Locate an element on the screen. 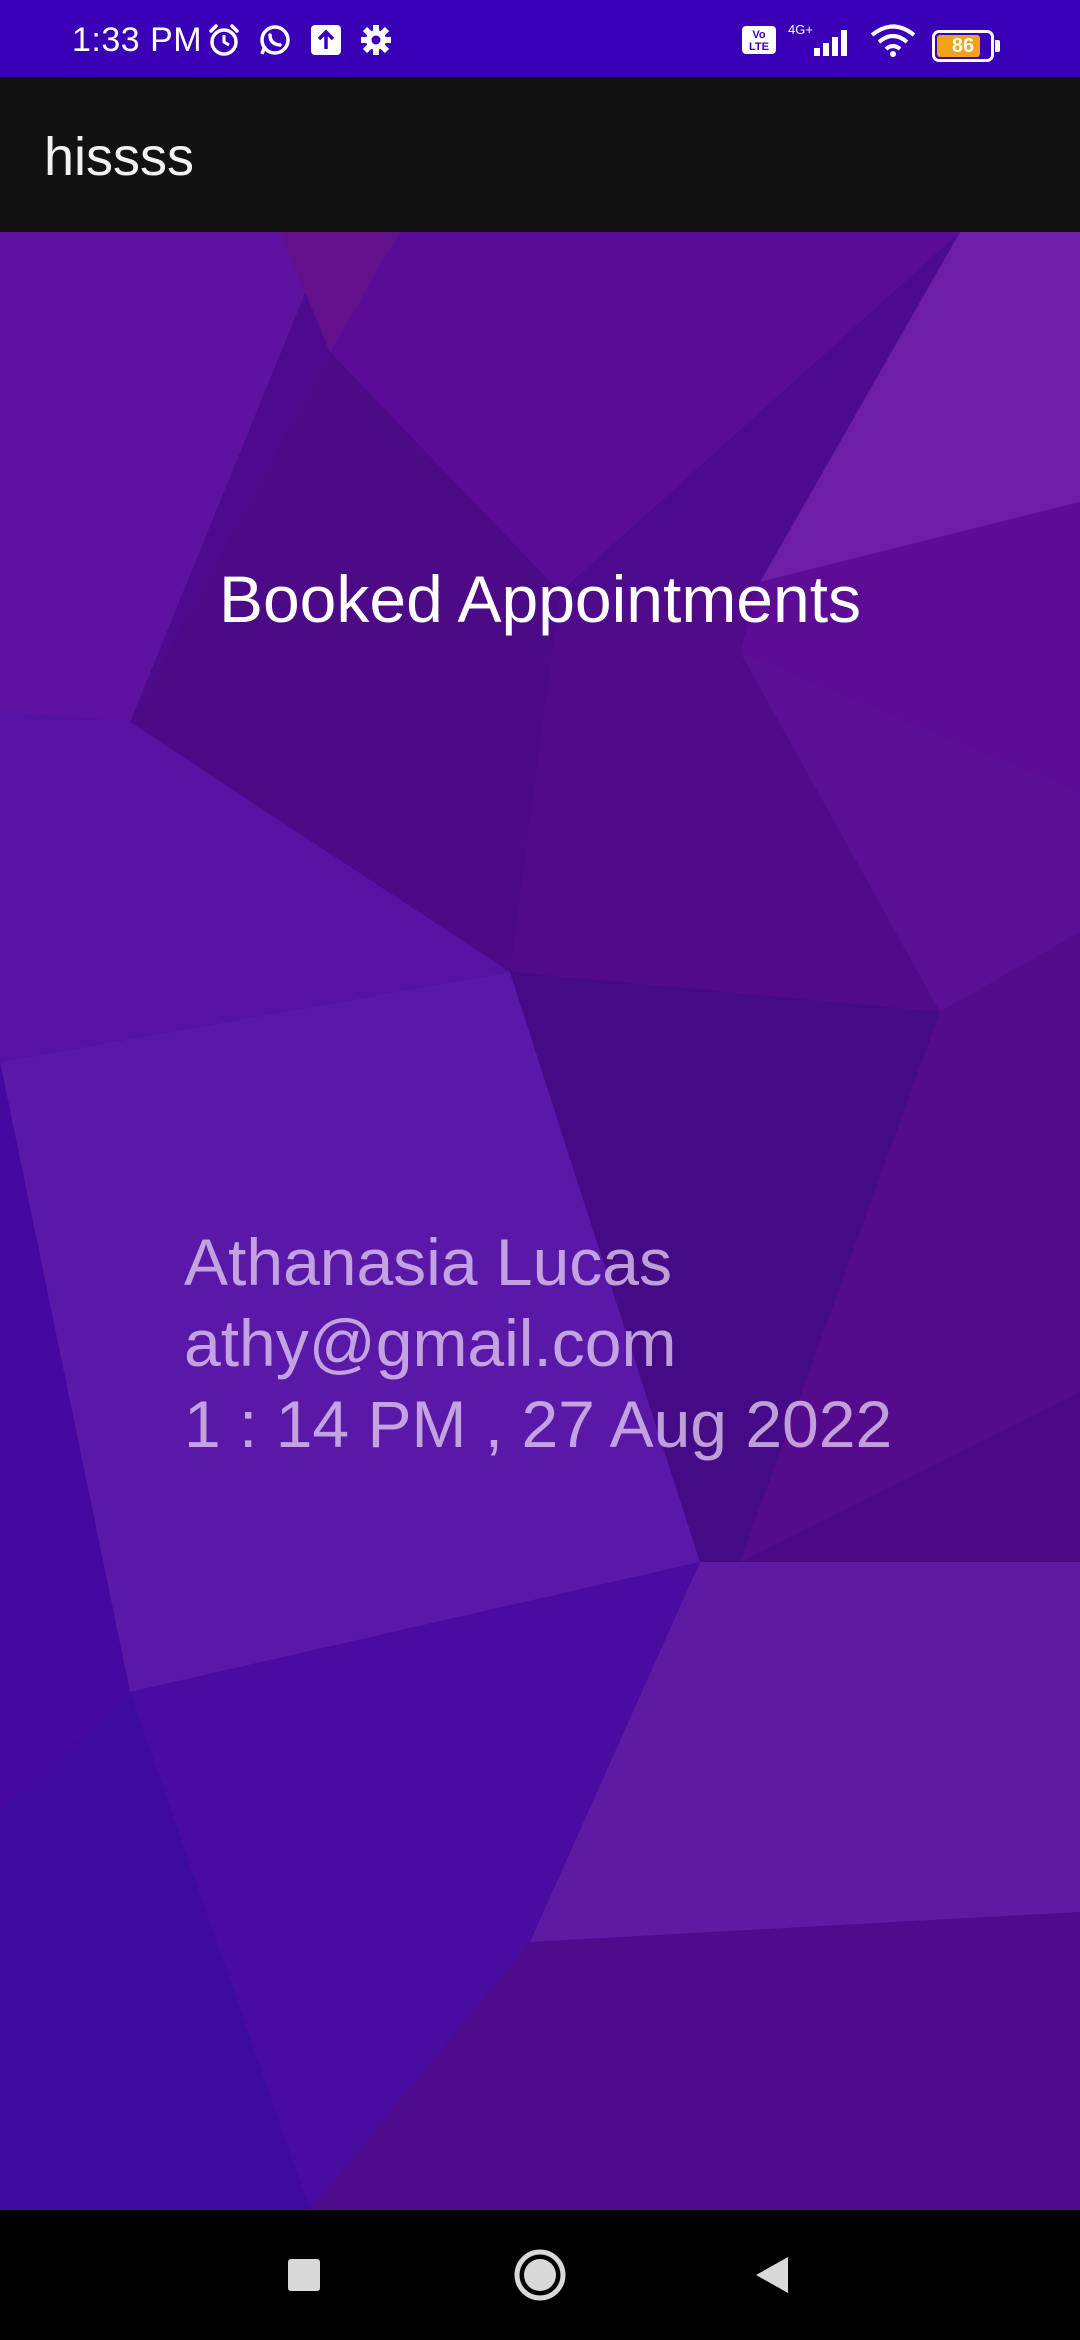  svg-text: LTE is located at coordinates (759, 47).